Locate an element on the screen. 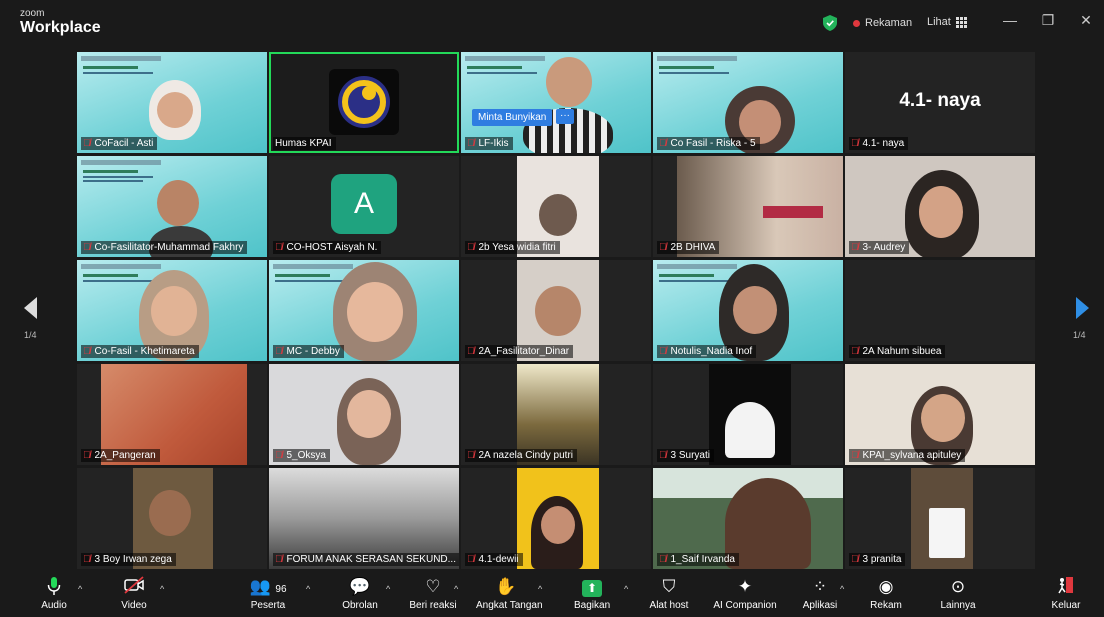 This screenshot has height=617, width=1104. video-tile: 🎙̸ Co-Fasil - Khetimareta is located at coordinates (172, 310).